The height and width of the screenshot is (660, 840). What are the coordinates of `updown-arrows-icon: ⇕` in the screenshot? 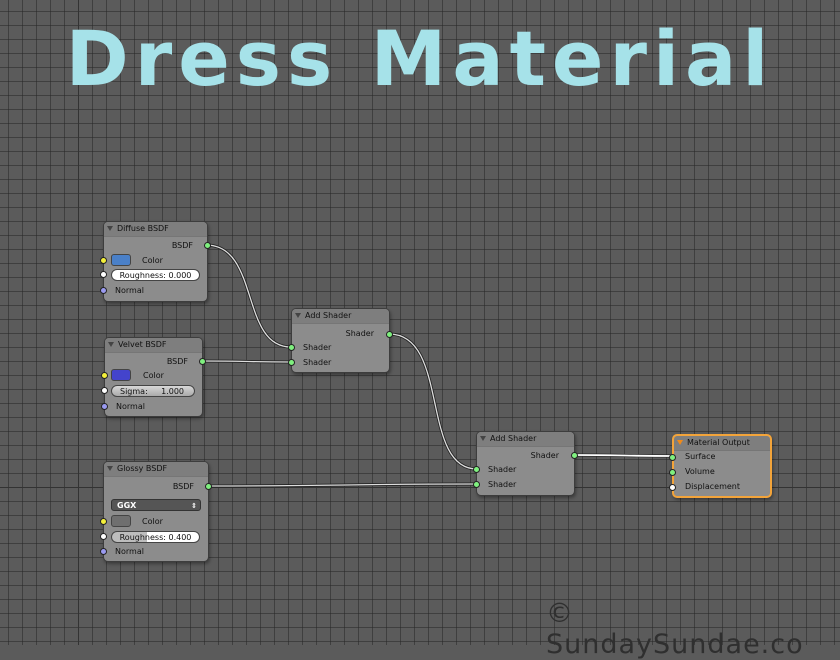 It's located at (194, 506).